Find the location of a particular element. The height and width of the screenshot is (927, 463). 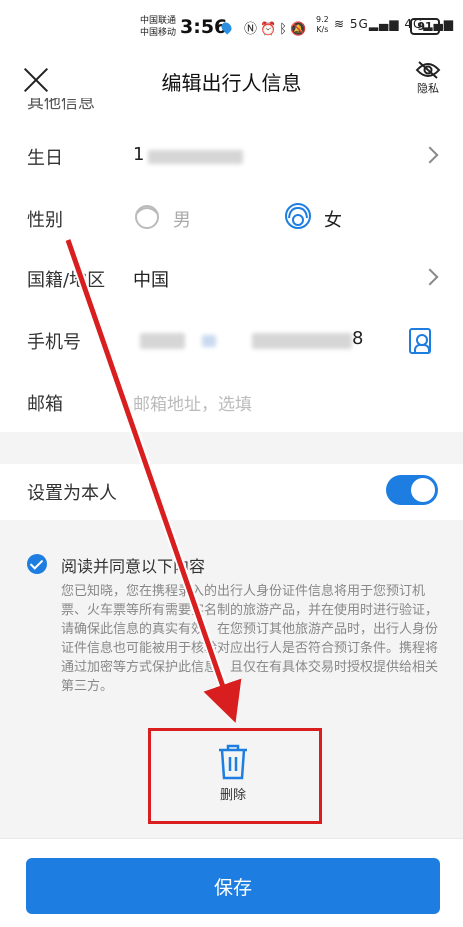

birthday-label: 生日 is located at coordinates (45, 158).